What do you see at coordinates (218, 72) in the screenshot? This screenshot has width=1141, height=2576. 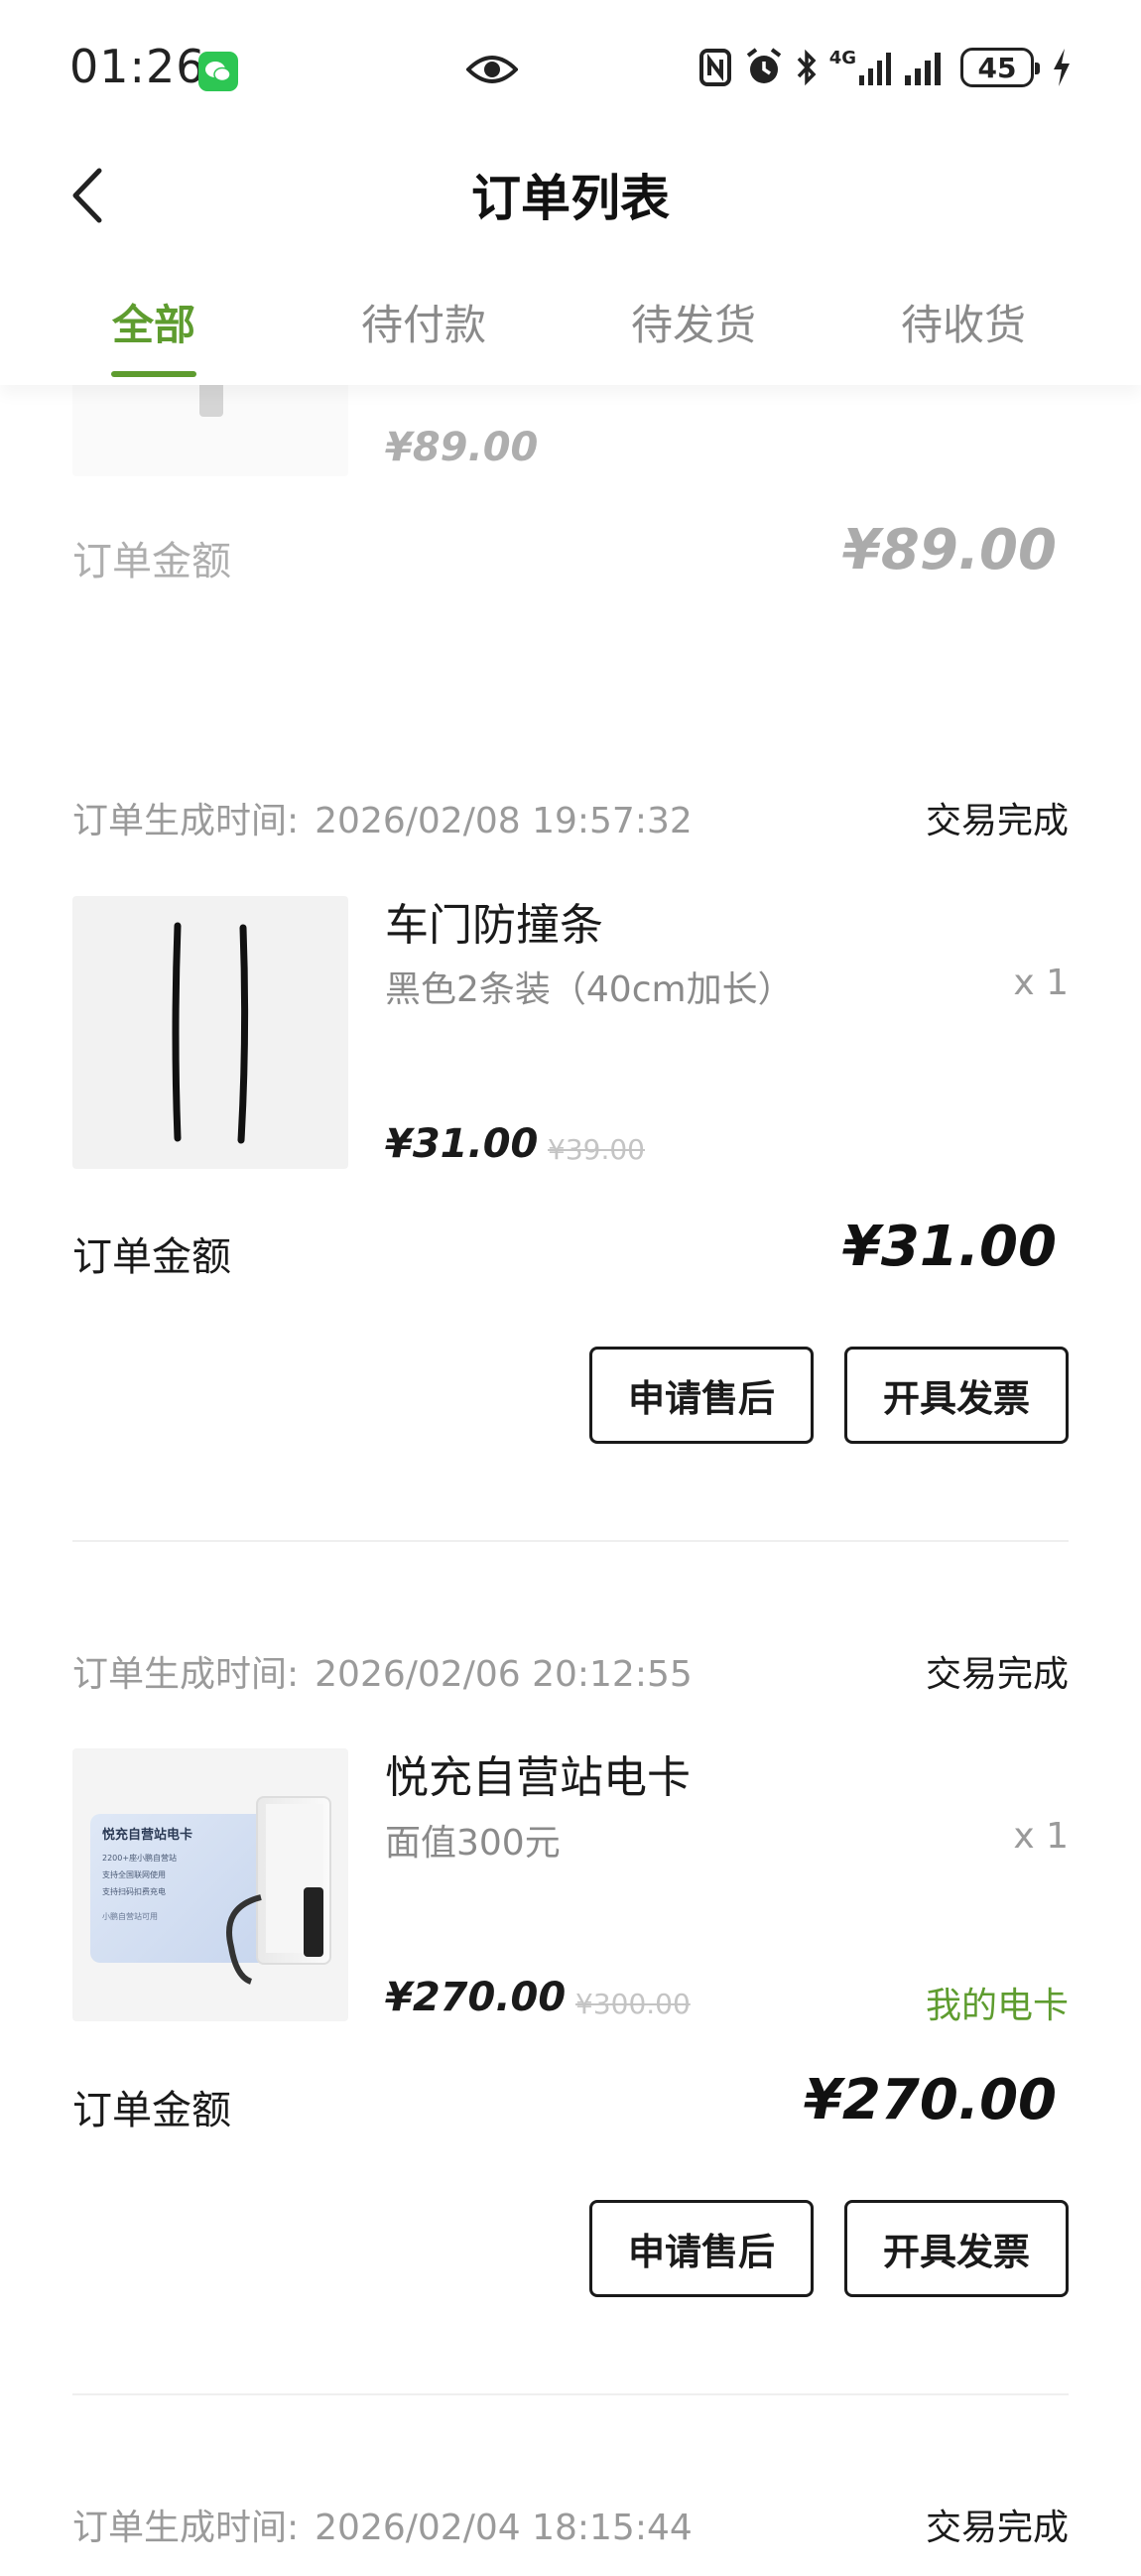 I see `wechat-icon` at bounding box center [218, 72].